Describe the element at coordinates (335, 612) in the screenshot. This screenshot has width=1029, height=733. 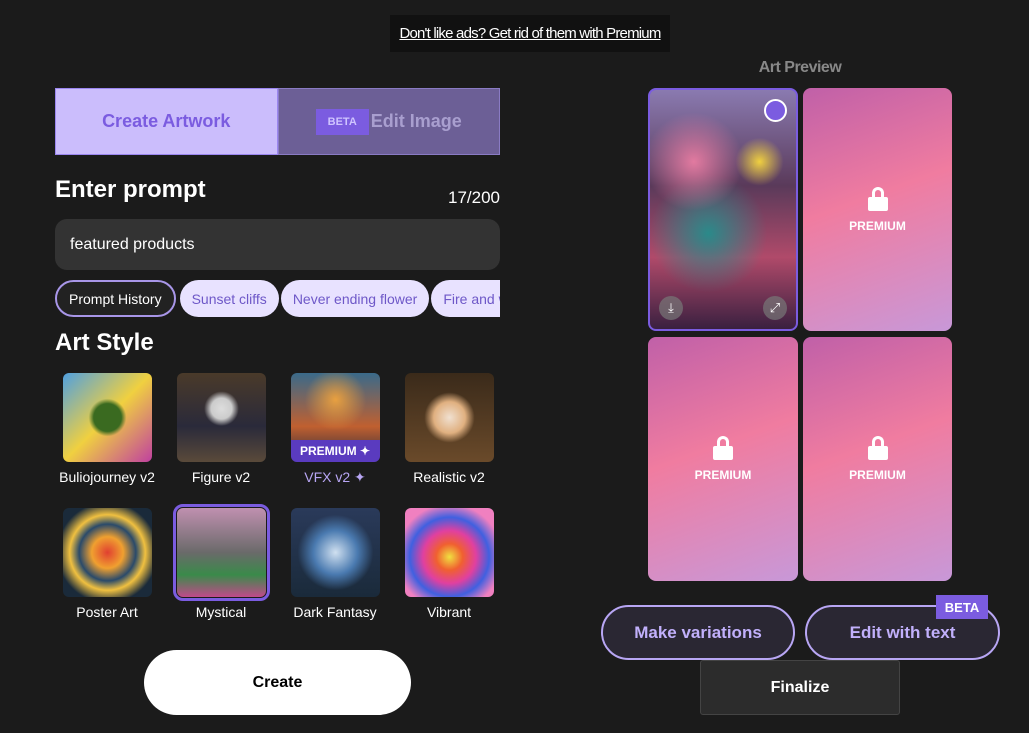
I see `style-label: Dark Fantasy` at that location.